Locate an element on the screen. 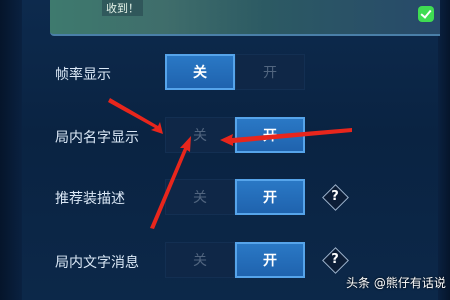 The image size is (450, 300). arrow-from-bottom is located at coordinates (170, 182).